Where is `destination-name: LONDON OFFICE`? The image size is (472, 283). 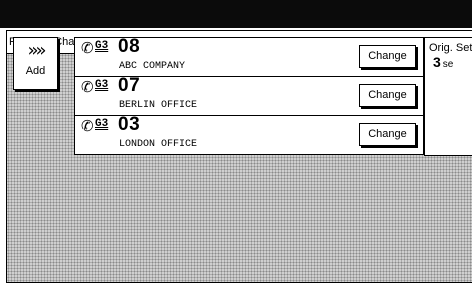 destination-name: LONDON OFFICE is located at coordinates (158, 144).